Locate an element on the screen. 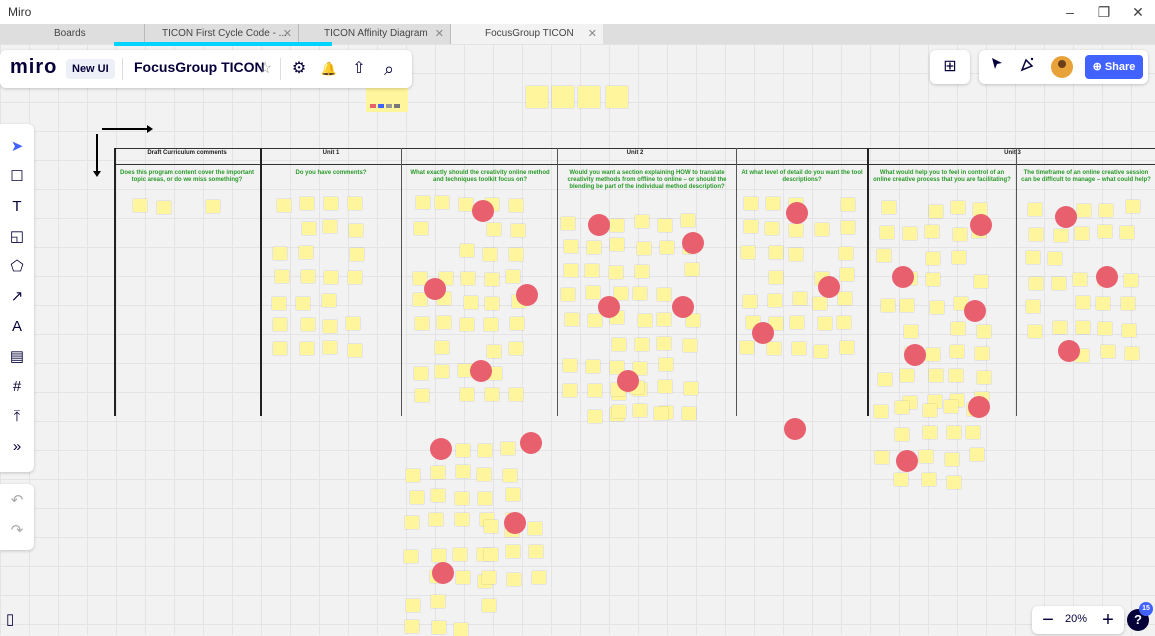 The image size is (1155, 636). connector-icon: ↗ is located at coordinates (17, 297).